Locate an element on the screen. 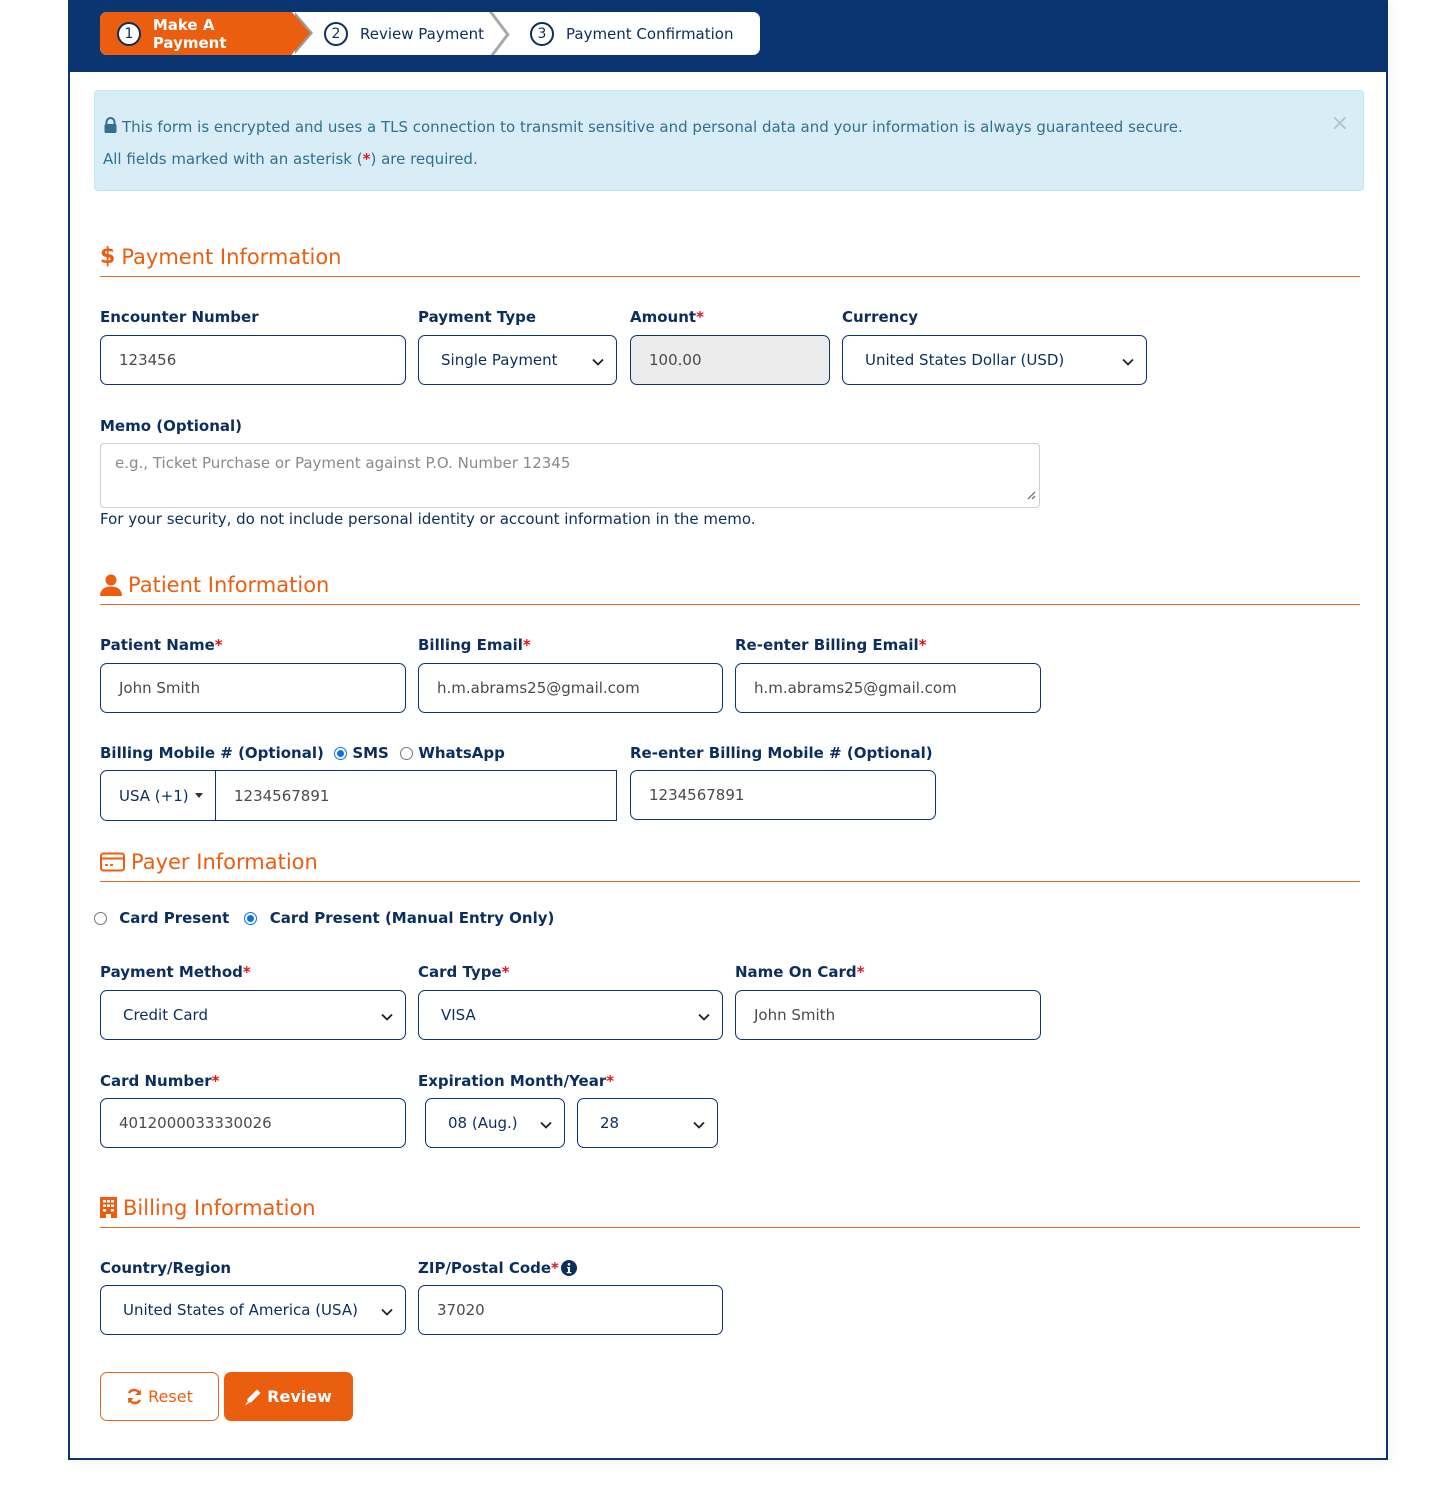 The height and width of the screenshot is (1495, 1448). payment-method-label: Payment Method* is located at coordinates (175, 972).